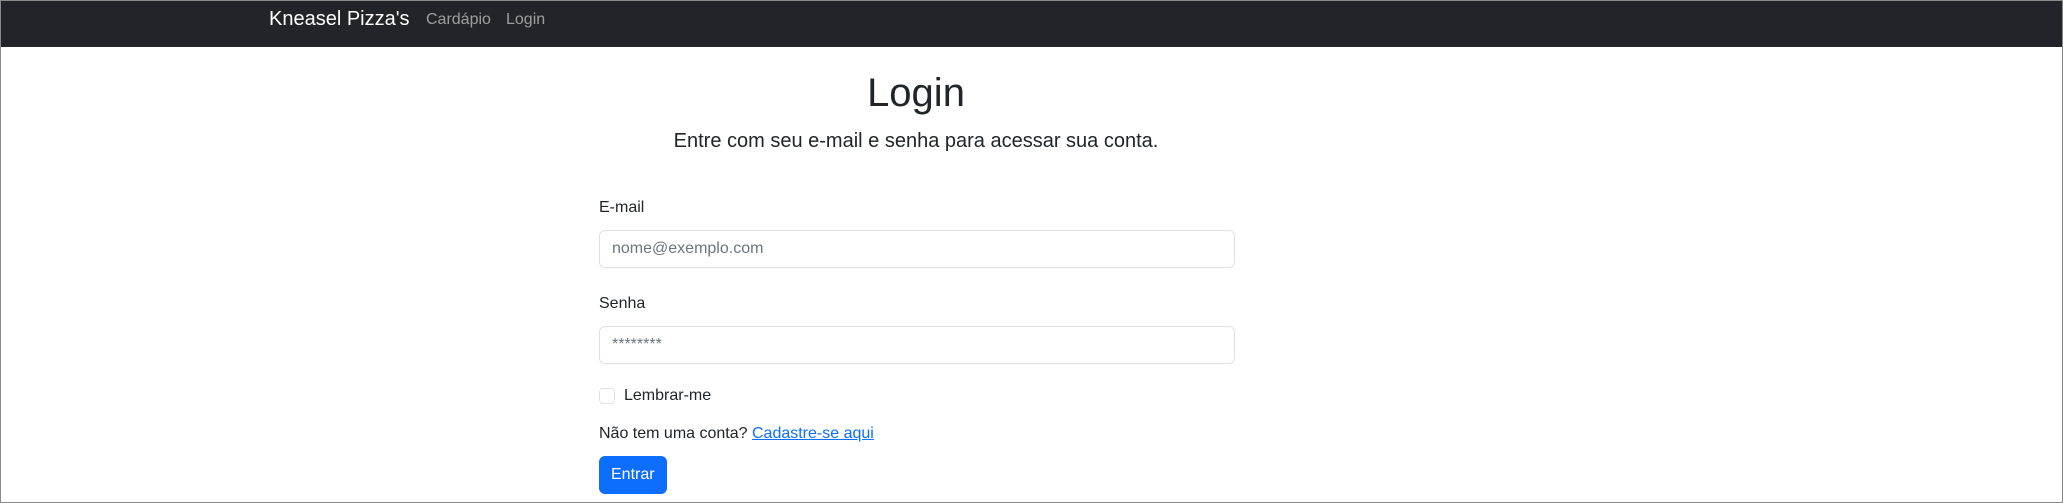 This screenshot has height=503, width=2063. I want to click on email-label: E-mail, so click(622, 207).